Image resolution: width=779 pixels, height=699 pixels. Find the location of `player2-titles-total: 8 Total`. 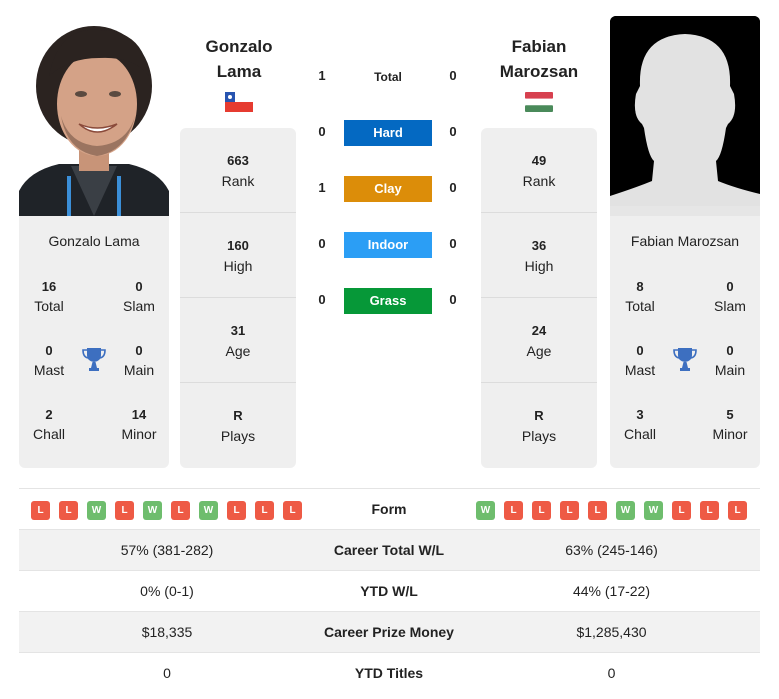

player2-titles-total: 8 Total is located at coordinates (640, 296).